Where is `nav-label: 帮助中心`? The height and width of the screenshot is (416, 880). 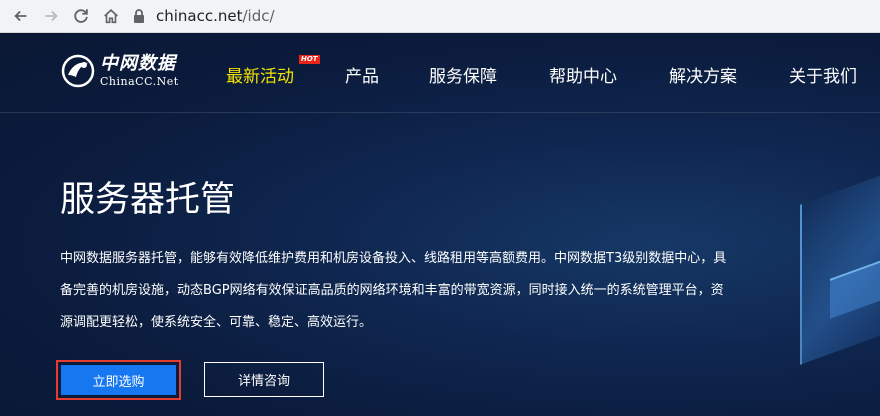 nav-label: 帮助中心 is located at coordinates (583, 77).